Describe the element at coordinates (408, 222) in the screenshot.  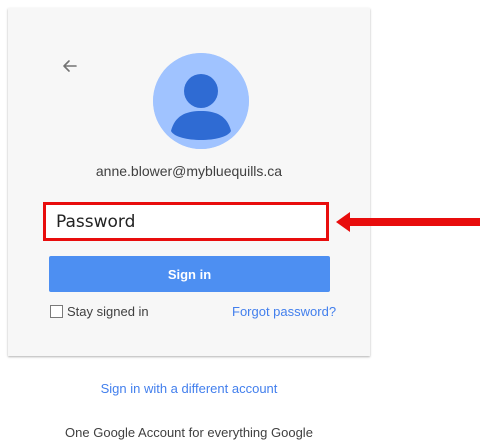
I see `red-arrow-annotation-icon` at that location.